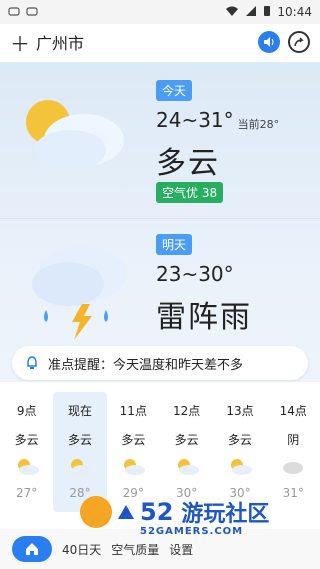  I want to click on status-bar: 10:44, so click(160, 12).